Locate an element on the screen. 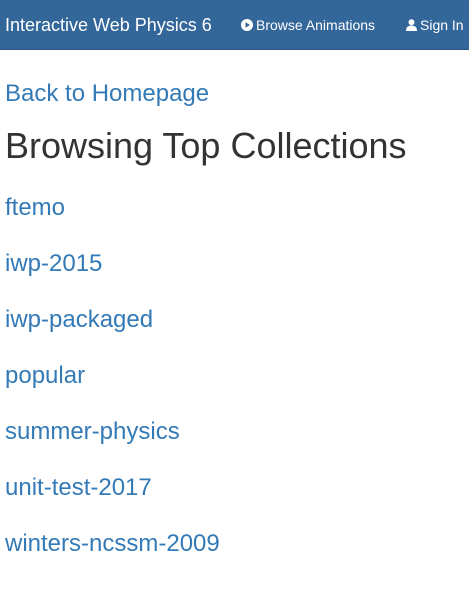 This screenshot has width=469, height=613. list-item: unit-test-2017 is located at coordinates (112, 502).